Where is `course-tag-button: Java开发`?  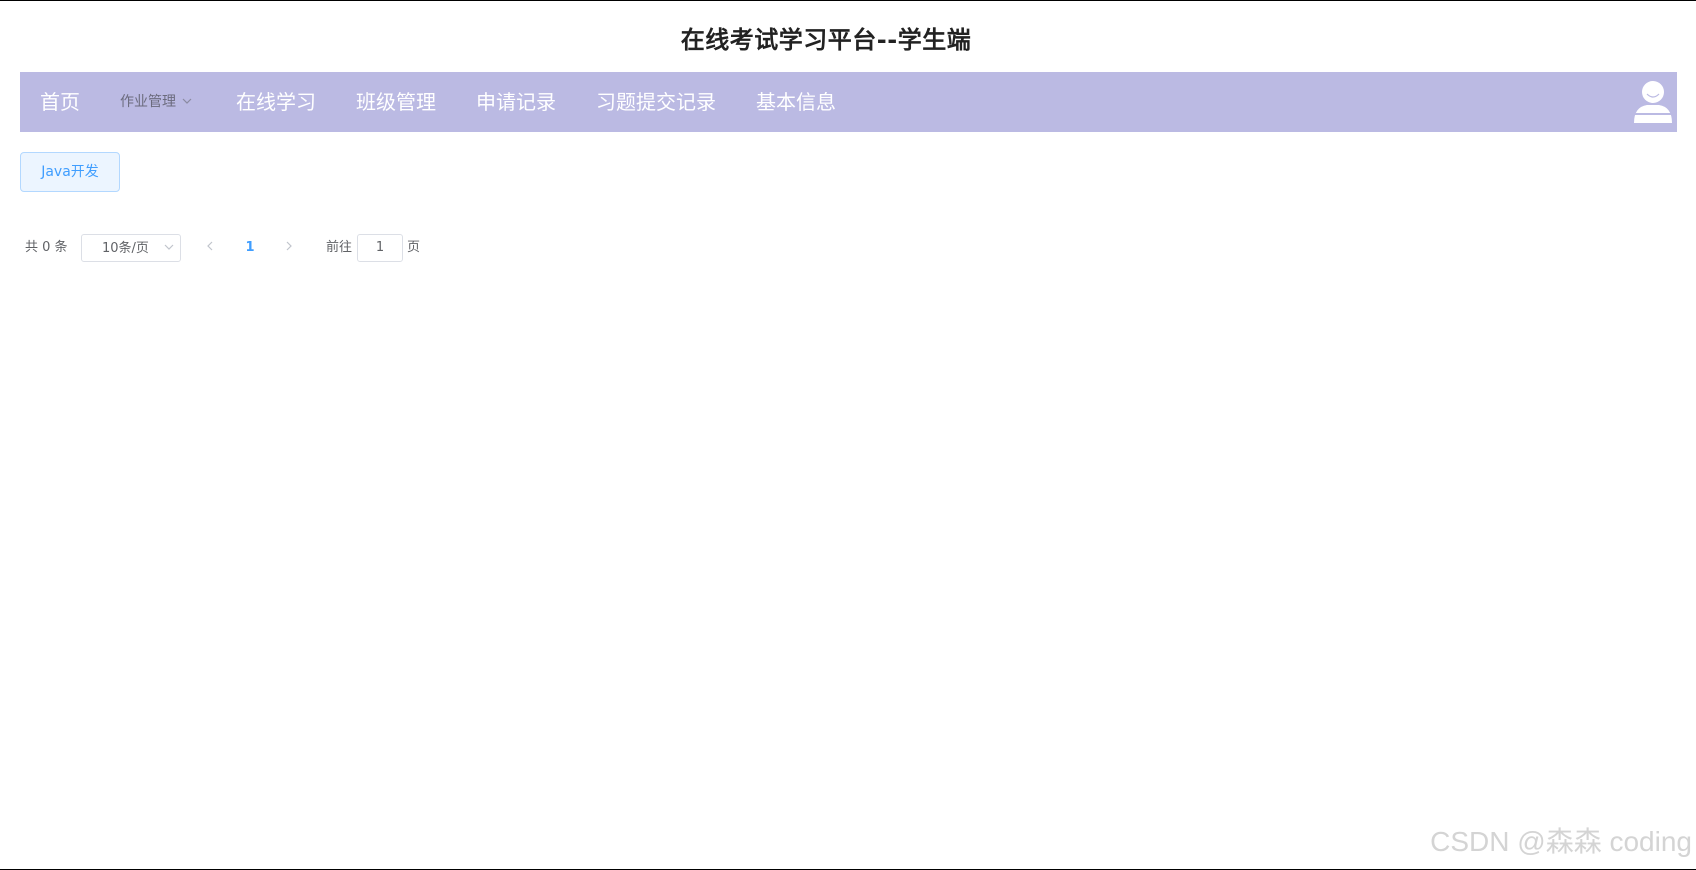 course-tag-button: Java开发 is located at coordinates (70, 172).